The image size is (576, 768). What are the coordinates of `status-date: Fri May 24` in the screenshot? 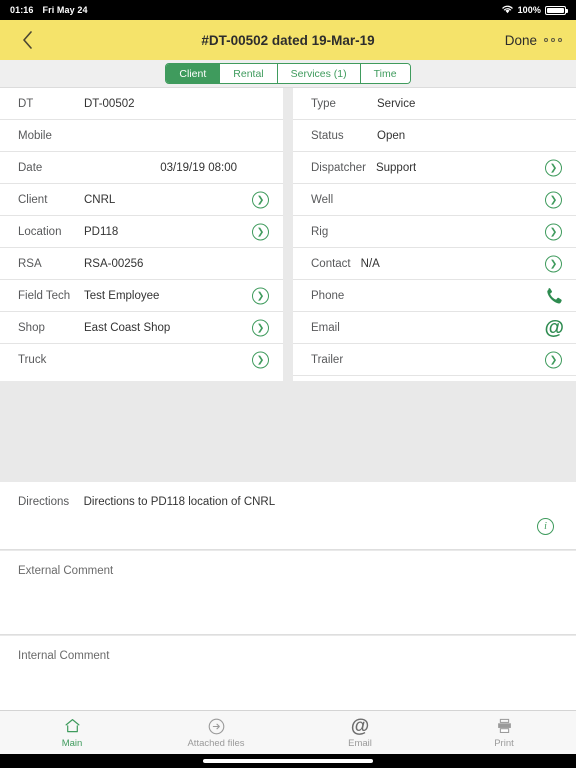 It's located at (65, 10).